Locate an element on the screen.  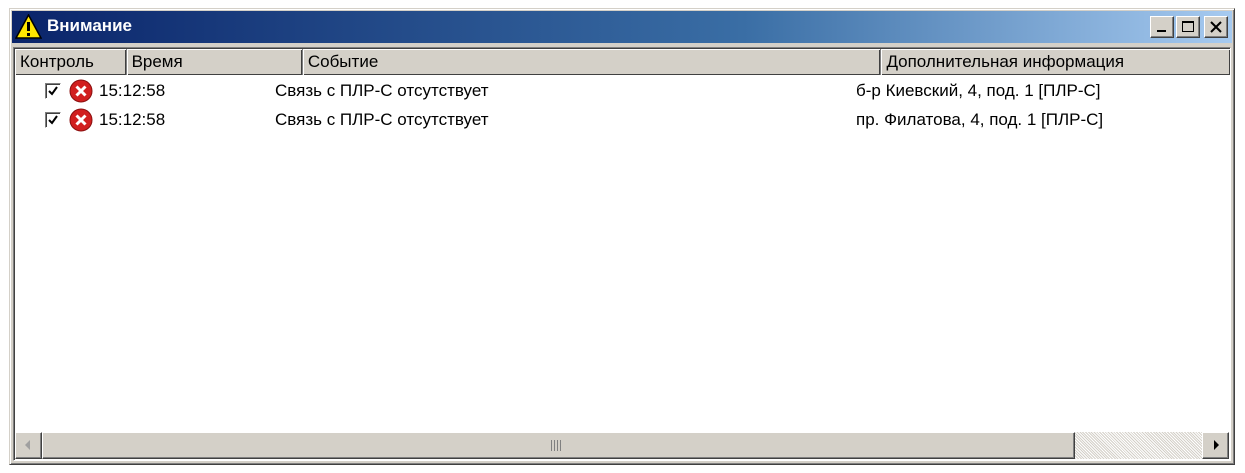
close-button is located at coordinates (1216, 27).